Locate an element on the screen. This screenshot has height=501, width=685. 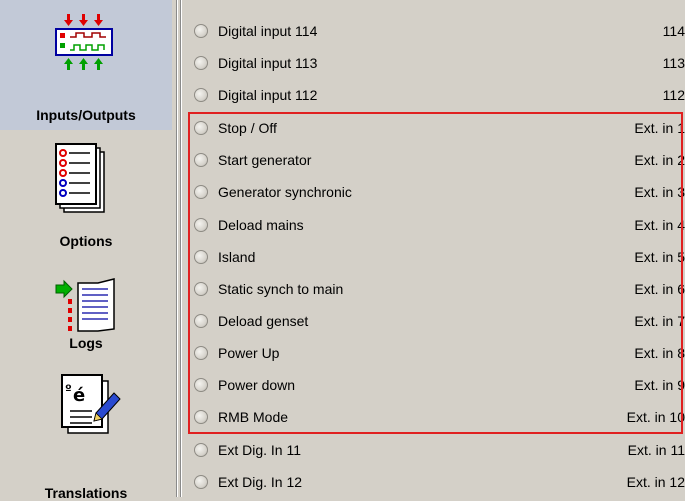
list-item: Digital input 113 113 is located at coordinates (435, 64).